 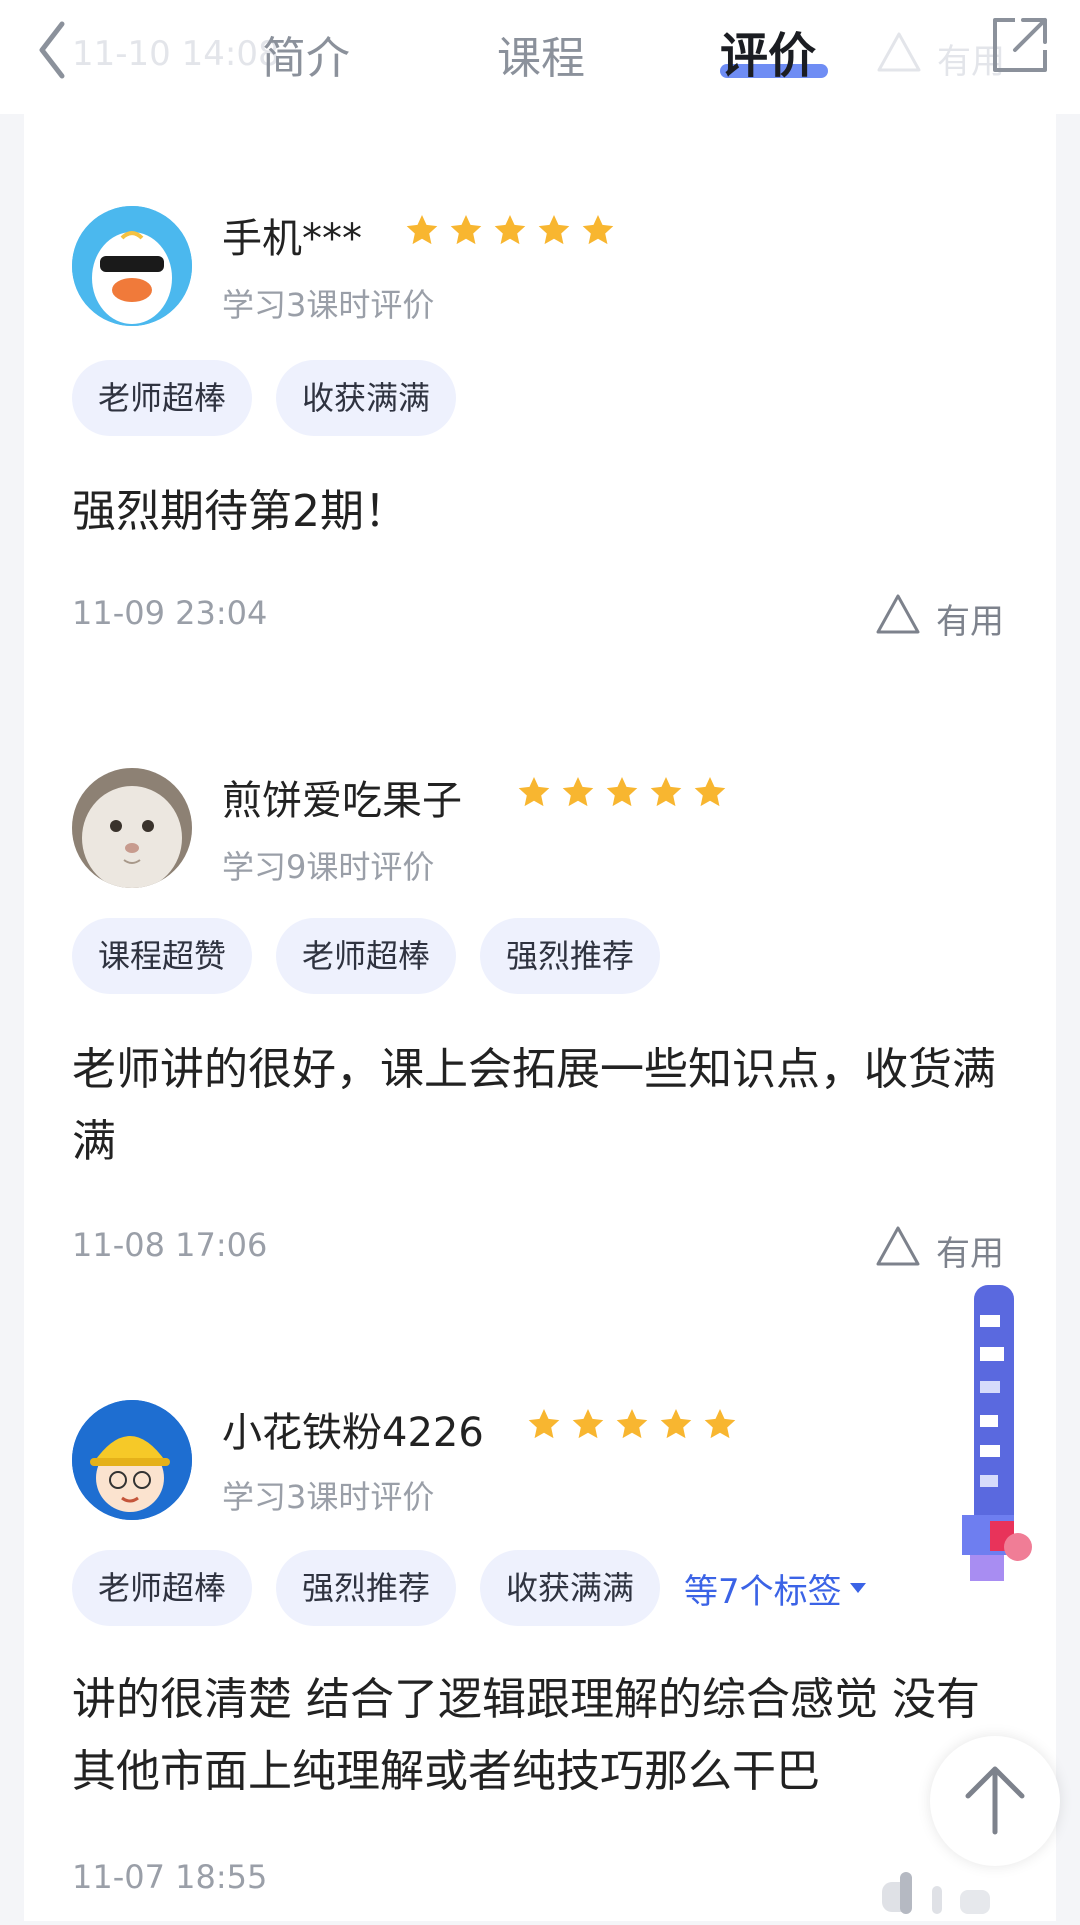 I want to click on arrow-up-icon, so click(x=995, y=1800).